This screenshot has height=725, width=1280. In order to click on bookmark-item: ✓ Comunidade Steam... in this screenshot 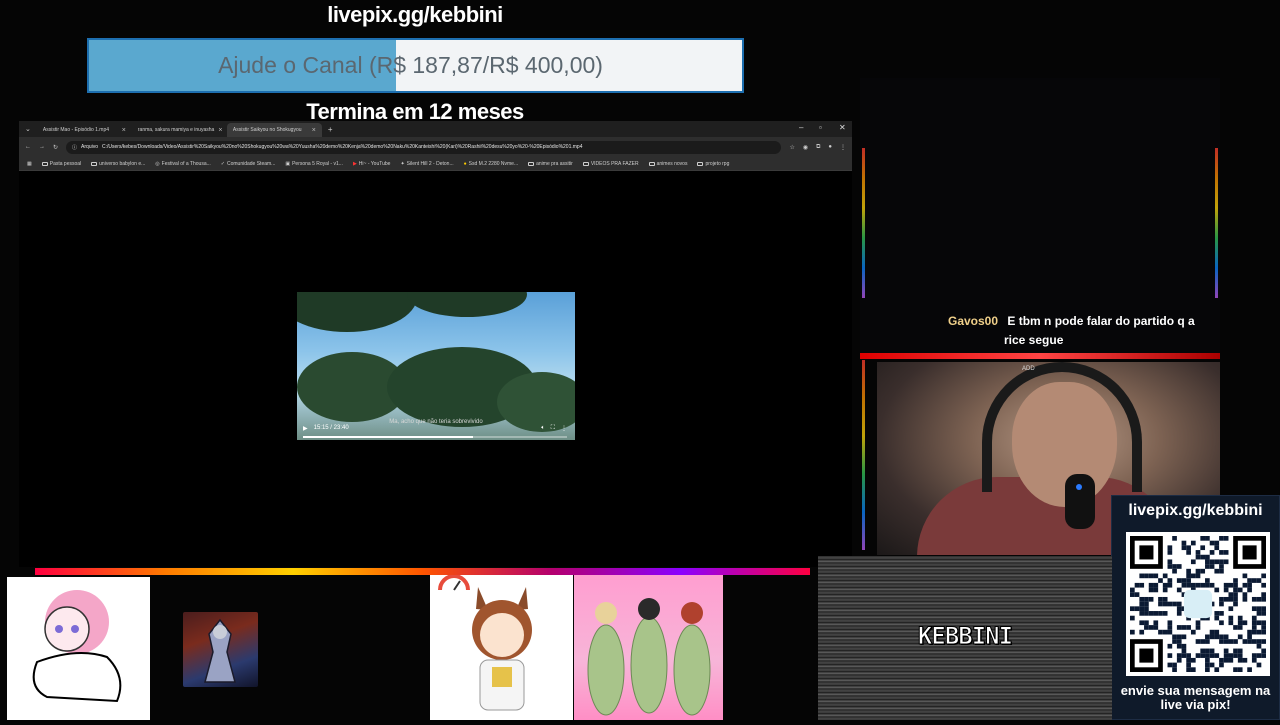, I will do `click(248, 164)`.